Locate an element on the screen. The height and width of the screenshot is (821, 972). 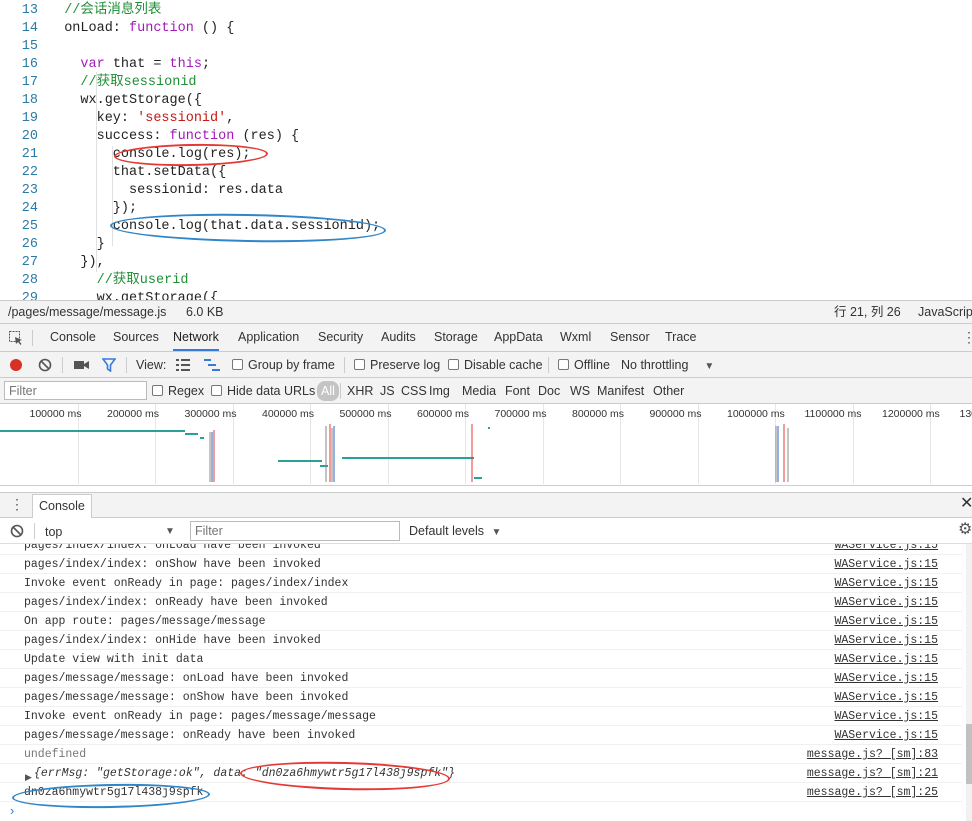
line-number: 21 is located at coordinates (29, 154).